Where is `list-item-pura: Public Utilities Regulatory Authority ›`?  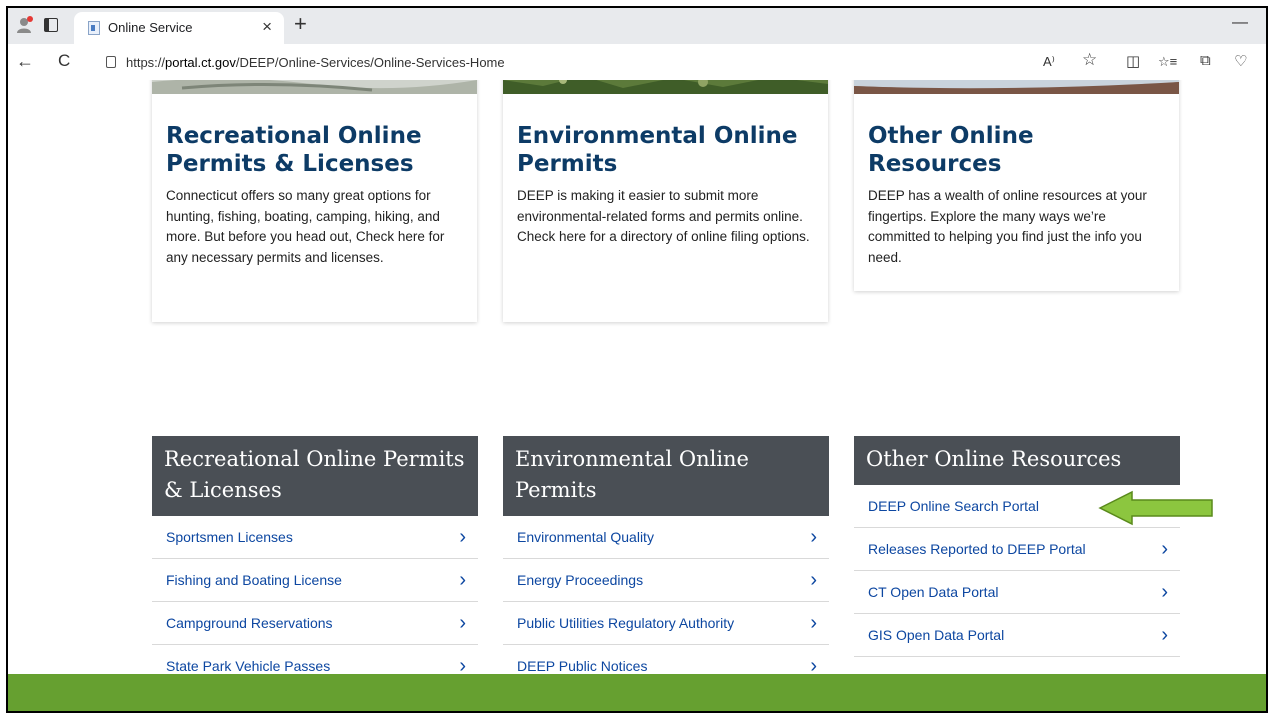
list-item-pura: Public Utilities Regulatory Authority › is located at coordinates (666, 623).